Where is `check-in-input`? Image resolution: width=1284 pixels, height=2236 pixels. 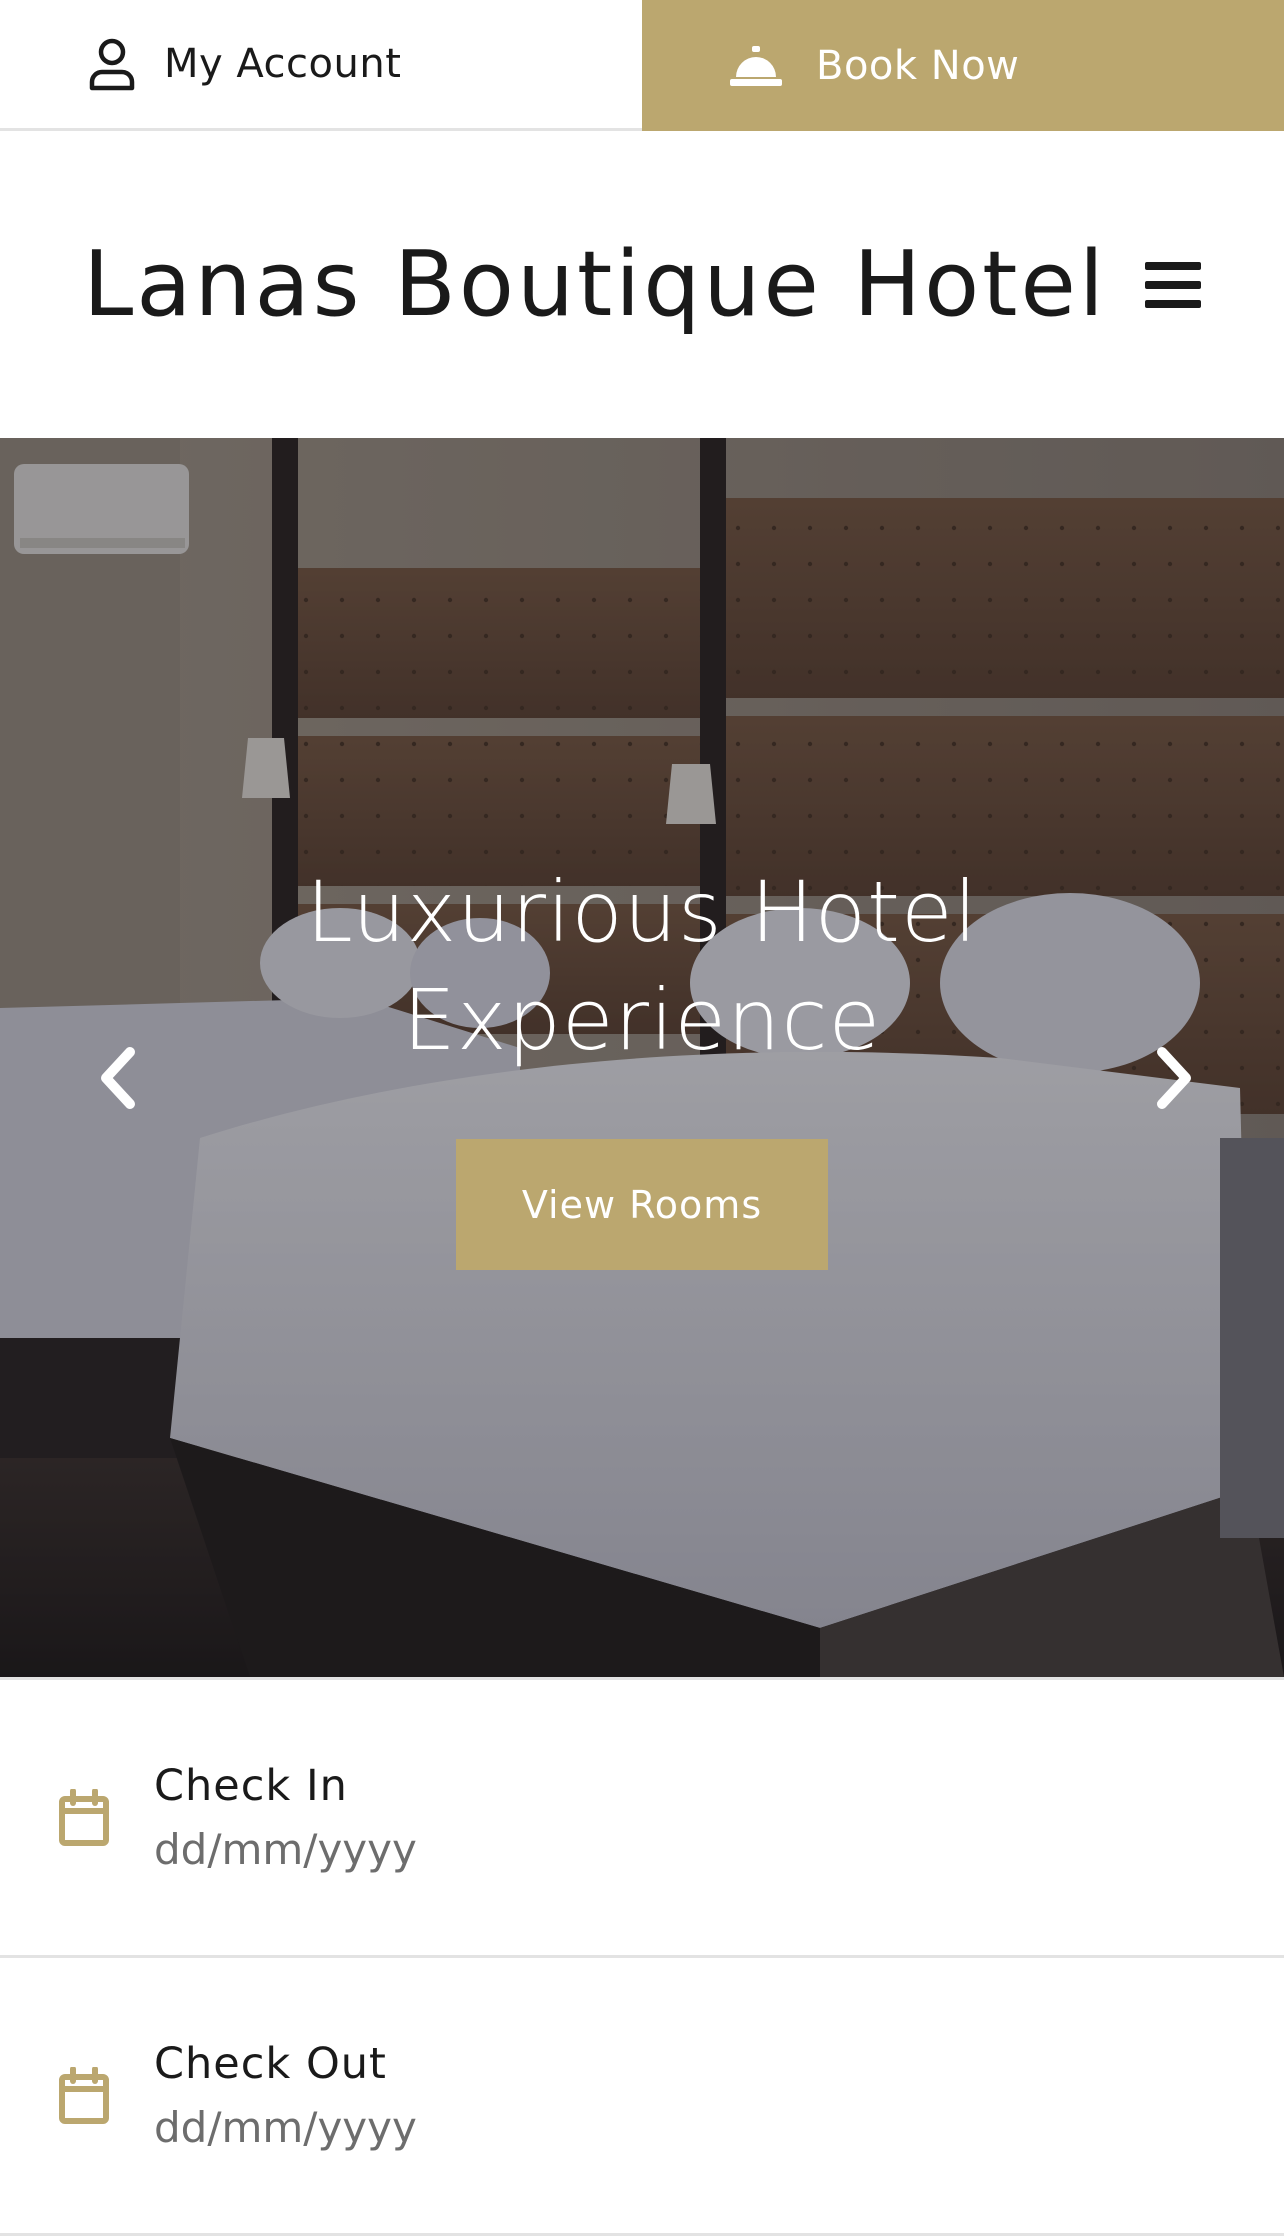
check-in-input is located at coordinates (454, 1849).